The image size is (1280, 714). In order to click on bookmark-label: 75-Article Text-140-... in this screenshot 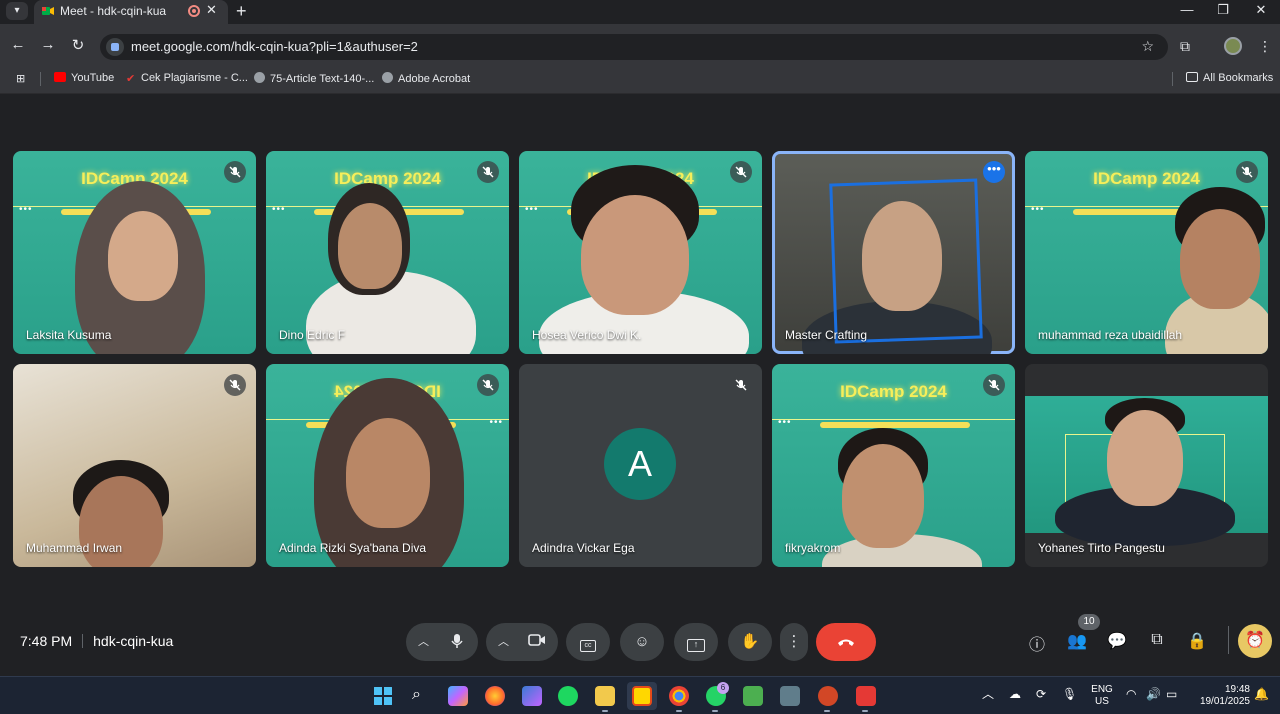, I will do `click(322, 79)`.